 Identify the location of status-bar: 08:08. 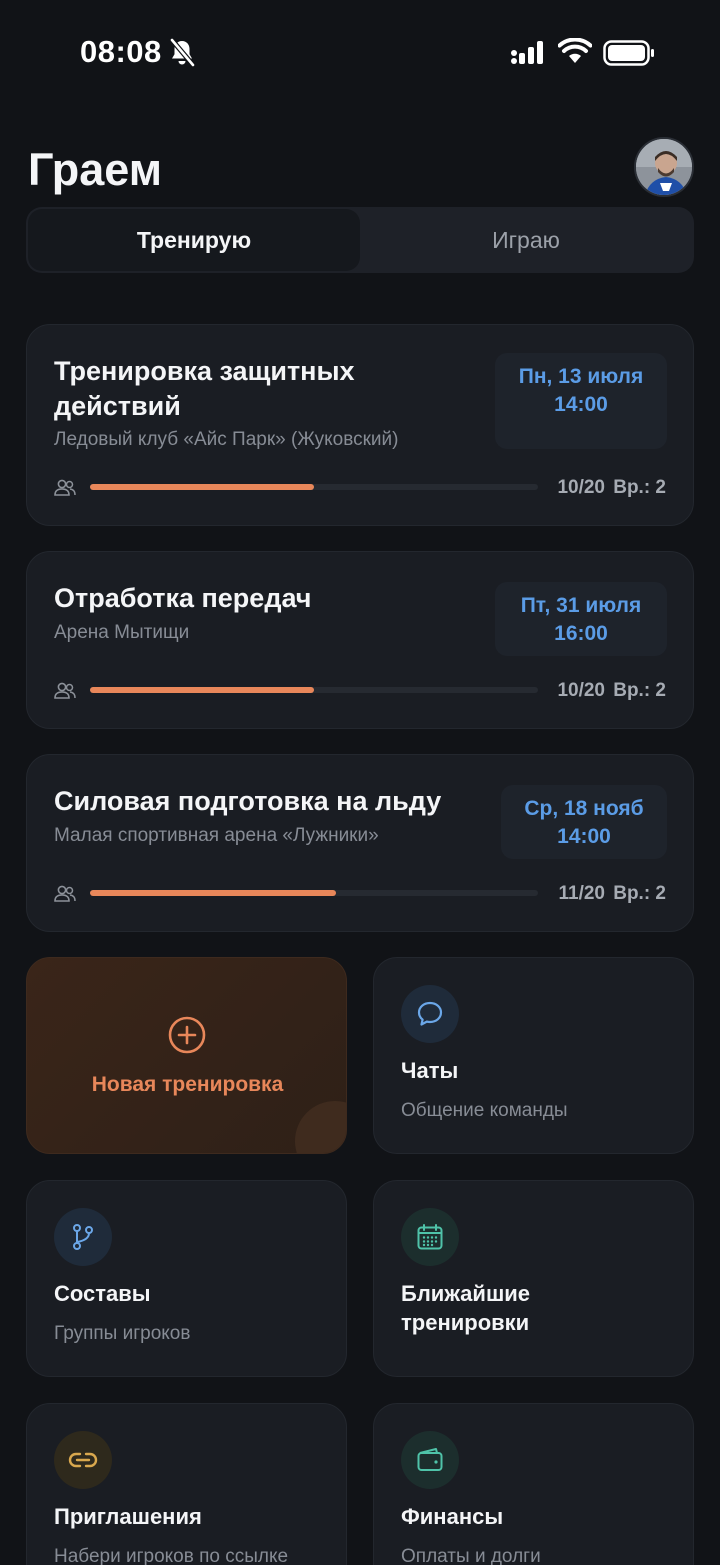
(360, 50).